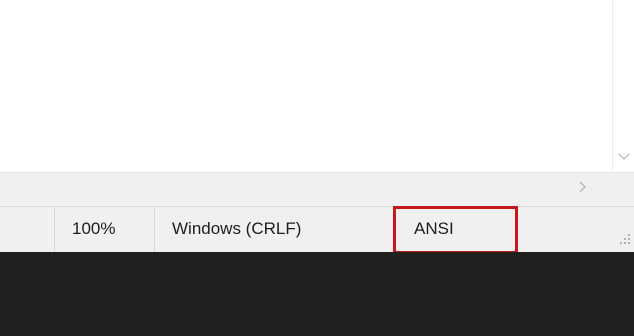 This screenshot has height=336, width=634. What do you see at coordinates (306, 189) in the screenshot?
I see `horizontal-scrollbar` at bounding box center [306, 189].